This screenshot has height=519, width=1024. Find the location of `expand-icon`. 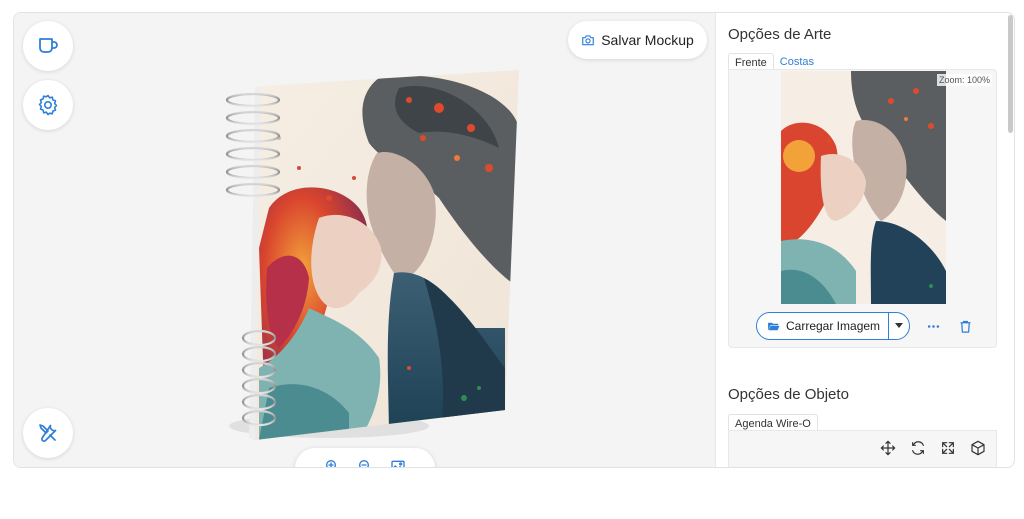

expand-icon is located at coordinates (948, 448).